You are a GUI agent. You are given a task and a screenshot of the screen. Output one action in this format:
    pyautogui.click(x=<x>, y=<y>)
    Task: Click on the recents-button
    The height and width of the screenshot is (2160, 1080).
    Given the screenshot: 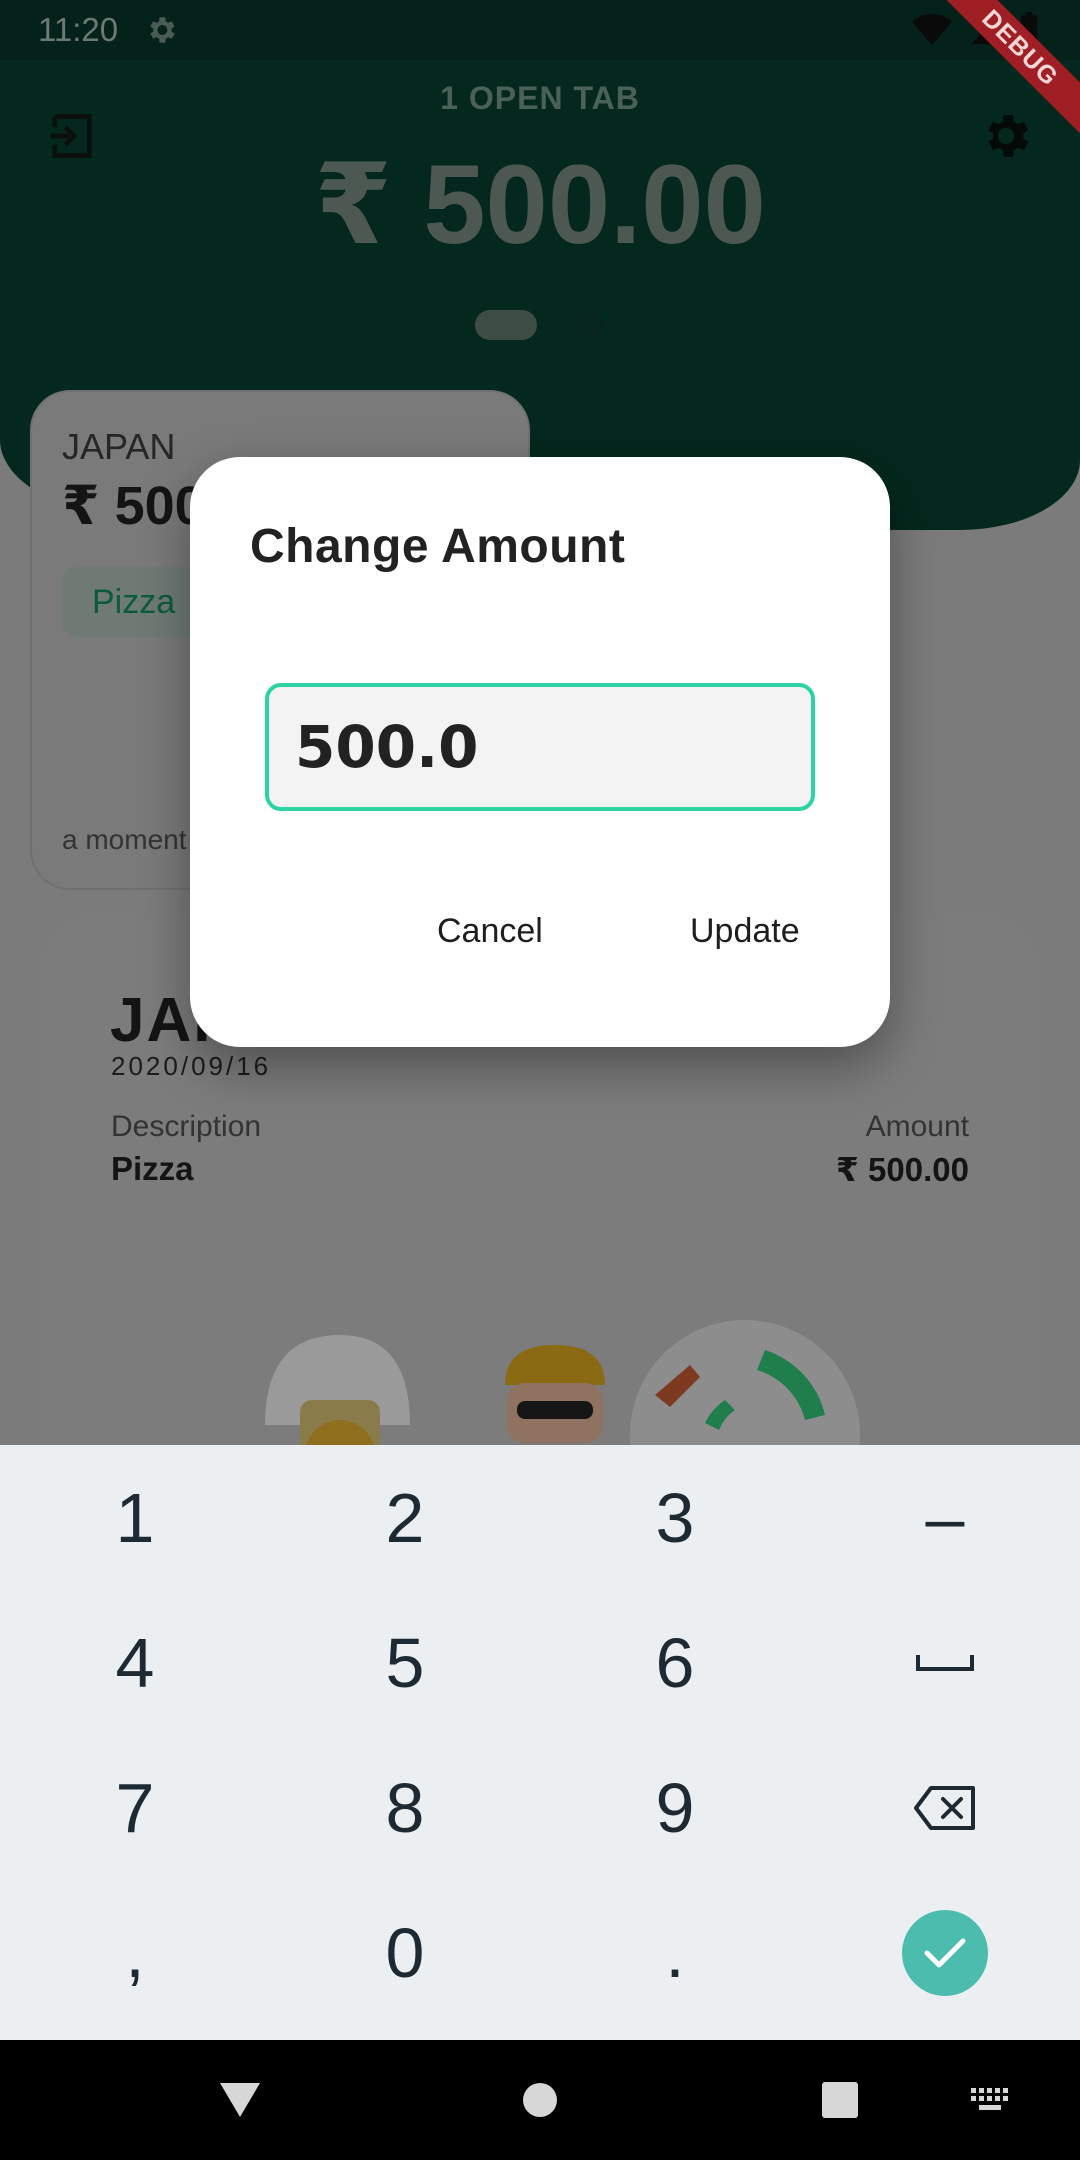 What is the action you would take?
    pyautogui.click(x=840, y=2100)
    